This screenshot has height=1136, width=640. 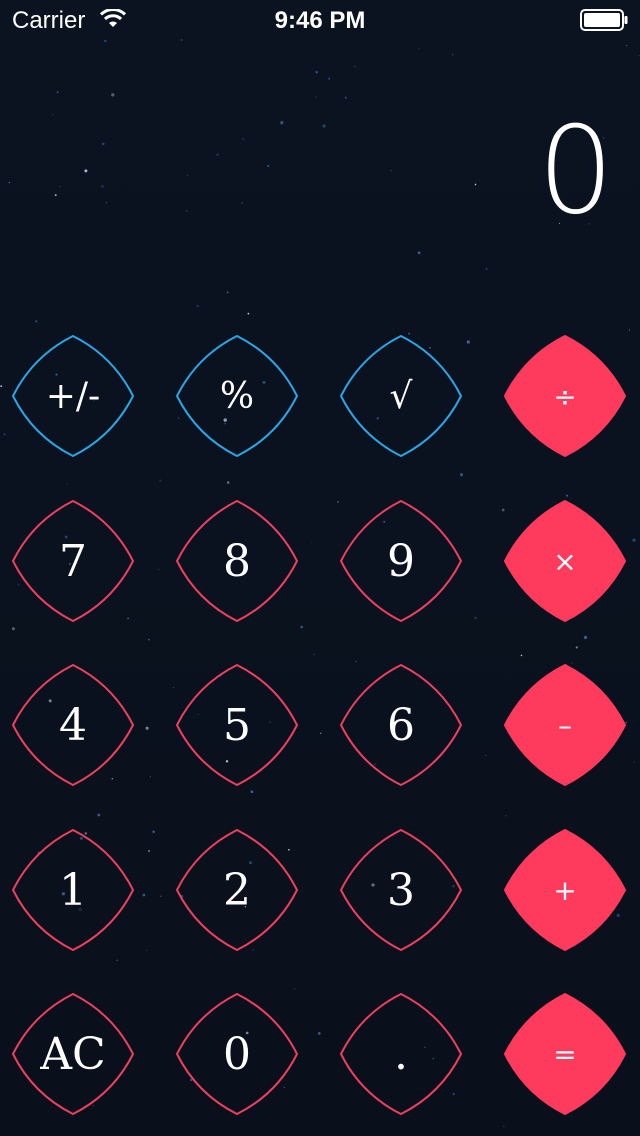 I want to click on key-label: +, so click(x=565, y=890).